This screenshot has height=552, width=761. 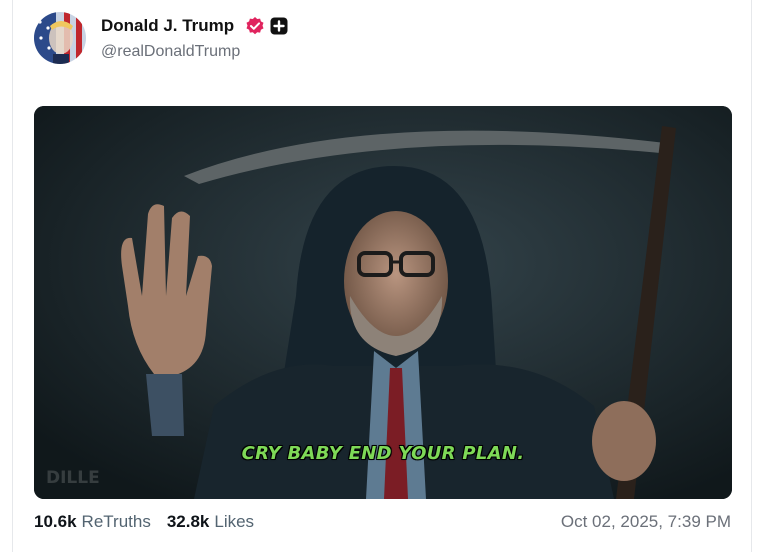 What do you see at coordinates (167, 26) in the screenshot?
I see `author-name: Donald J. Trump` at bounding box center [167, 26].